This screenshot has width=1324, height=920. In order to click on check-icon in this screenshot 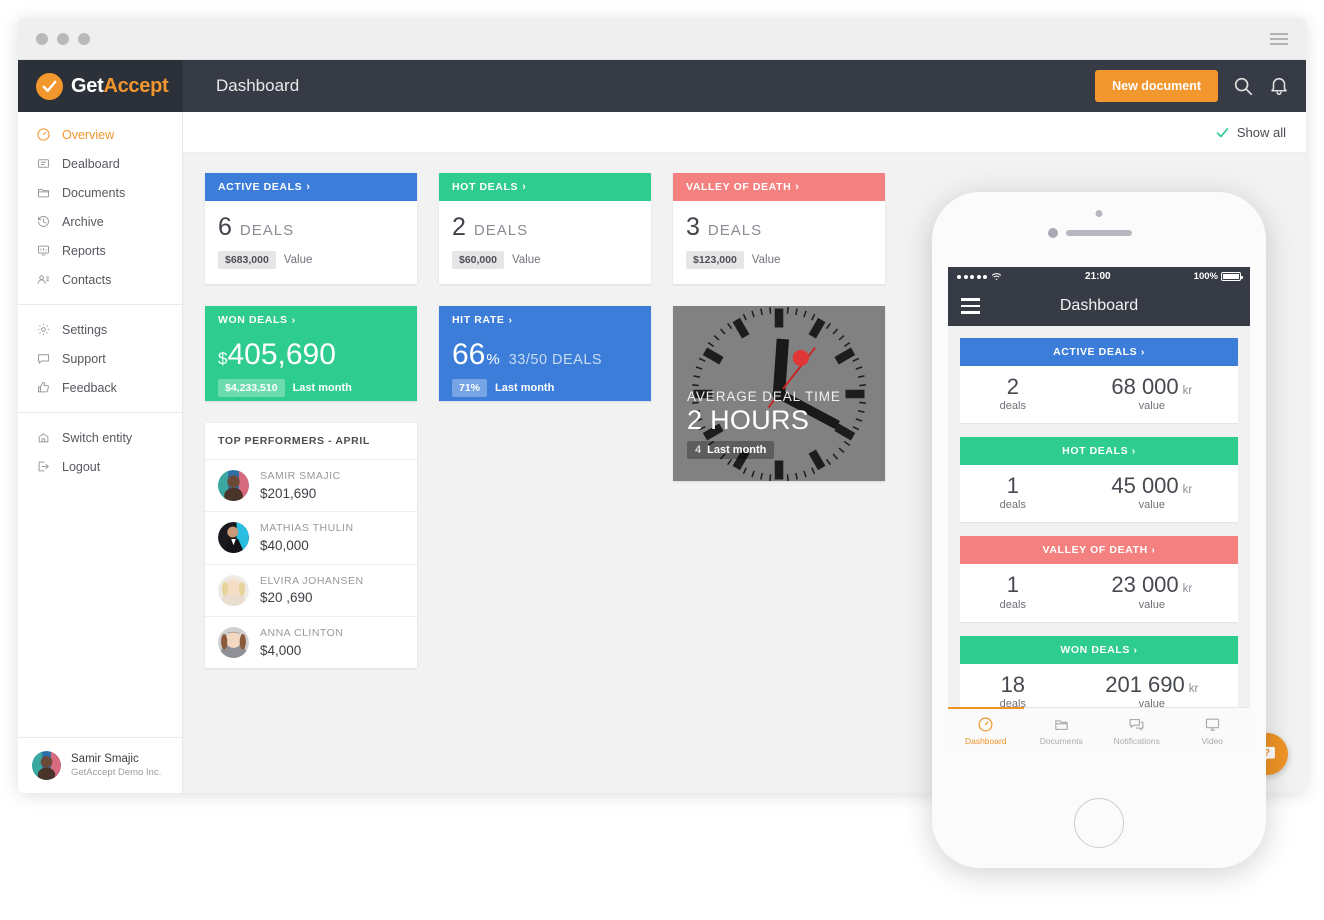, I will do `click(49, 86)`.